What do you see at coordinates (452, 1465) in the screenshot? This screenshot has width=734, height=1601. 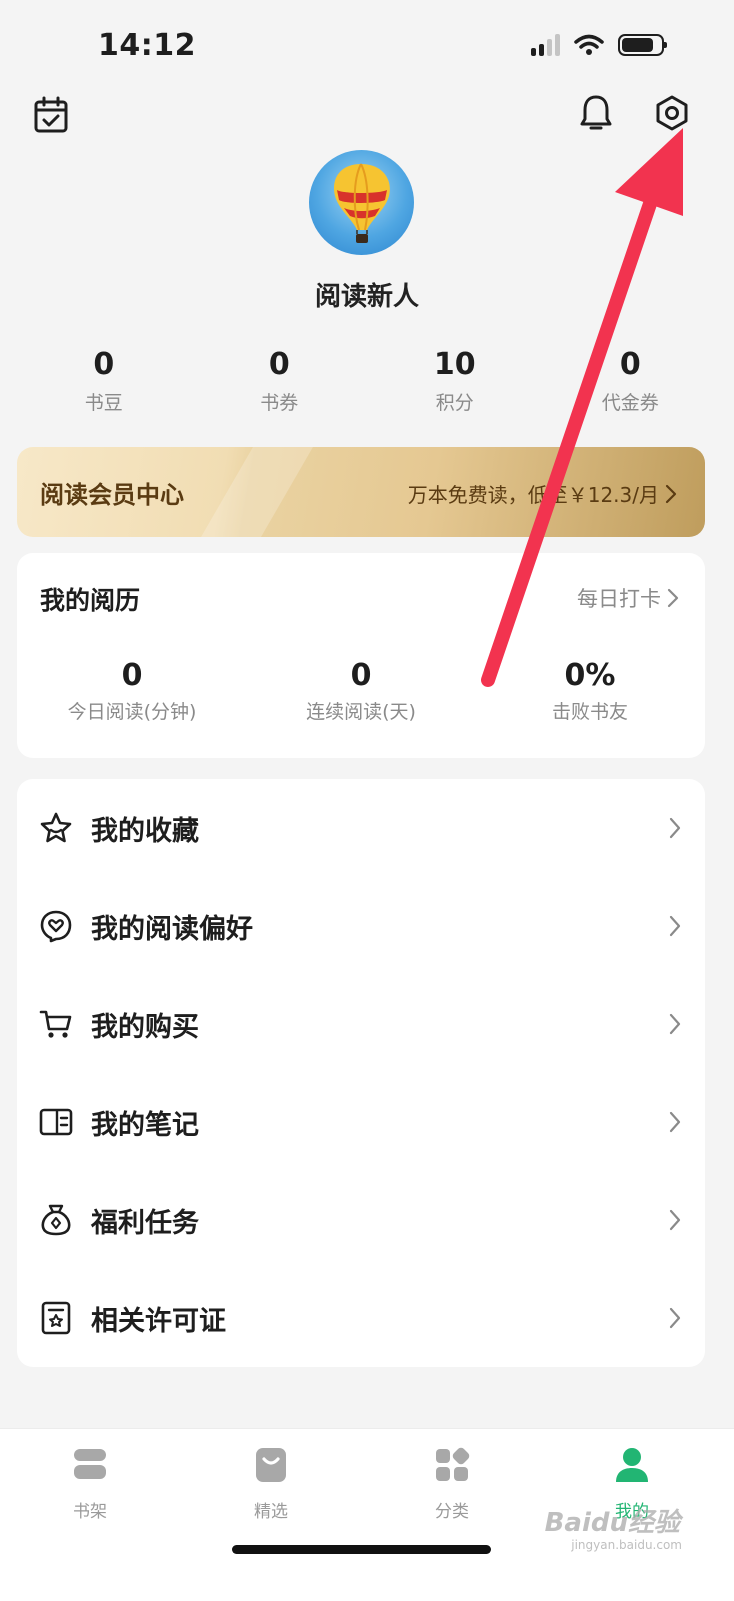 I see `category-grid-icon` at bounding box center [452, 1465].